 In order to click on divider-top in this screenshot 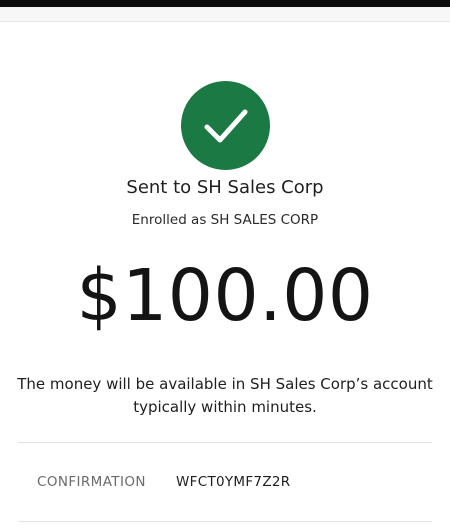, I will do `click(225, 442)`.